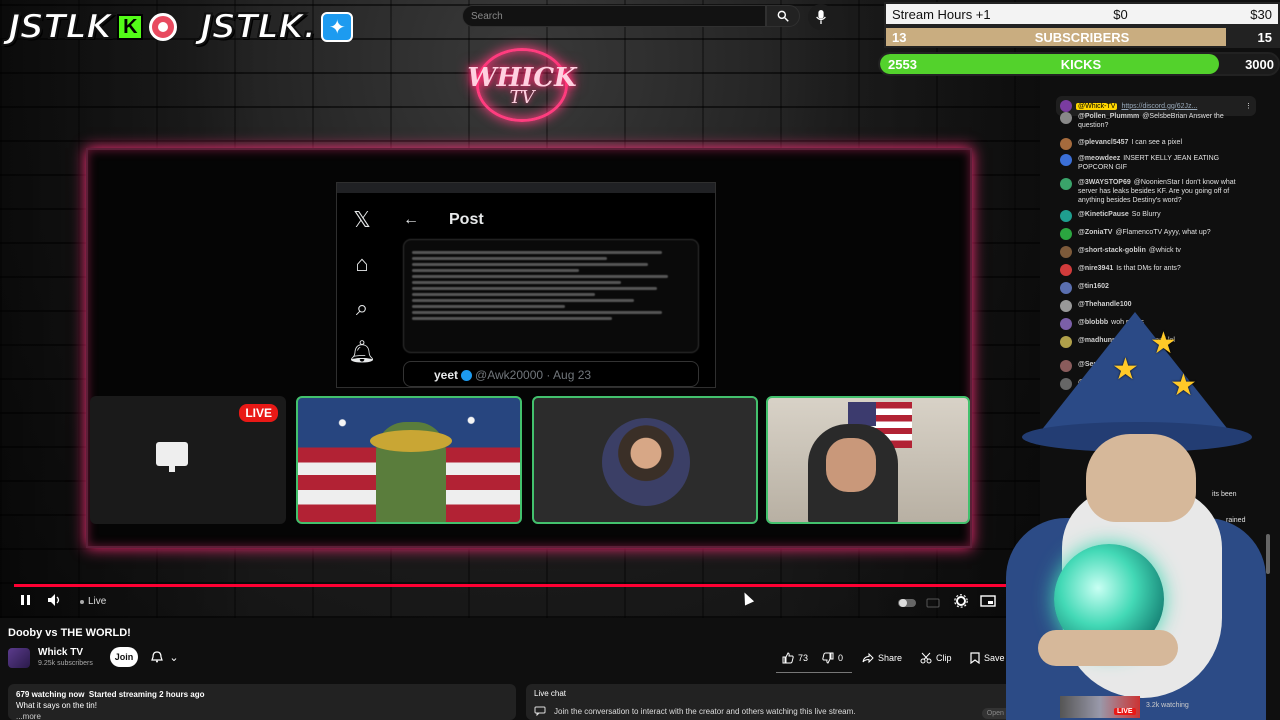 The height and width of the screenshot is (720, 1280). What do you see at coordinates (1082, 37) in the screenshot?
I see `subscribers-goal-bar: 13 SUBSCRIBERS 15` at bounding box center [1082, 37].